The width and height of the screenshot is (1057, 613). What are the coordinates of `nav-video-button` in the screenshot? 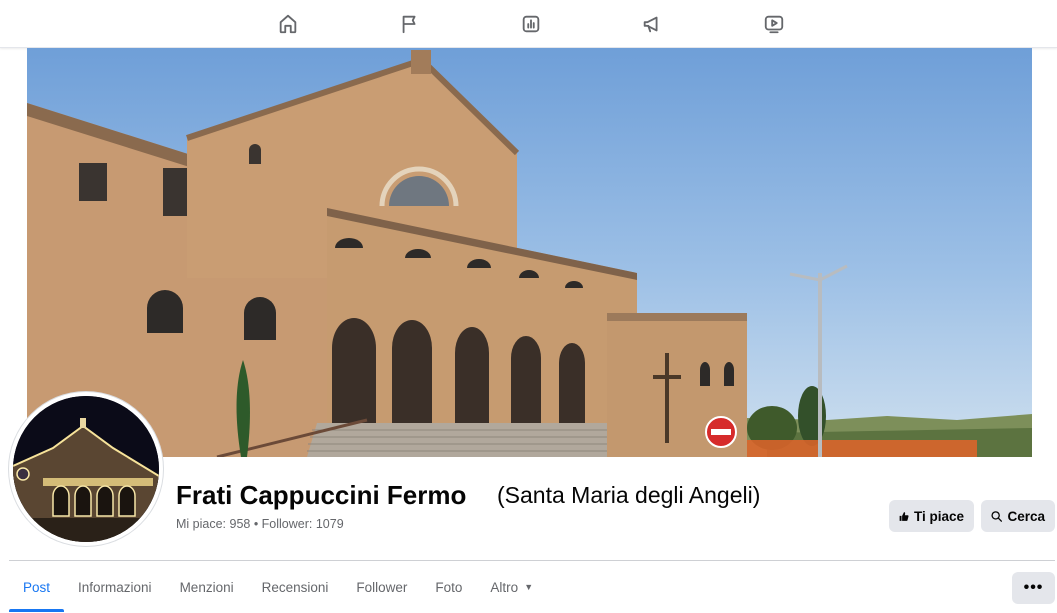 It's located at (774, 24).